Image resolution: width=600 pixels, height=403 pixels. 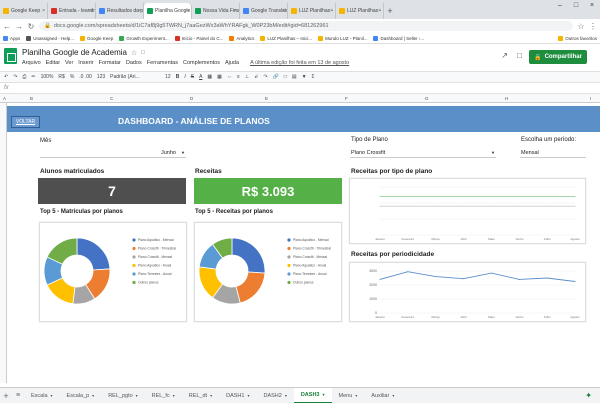 I want to click on sheets-logo-icon, so click(x=10, y=56).